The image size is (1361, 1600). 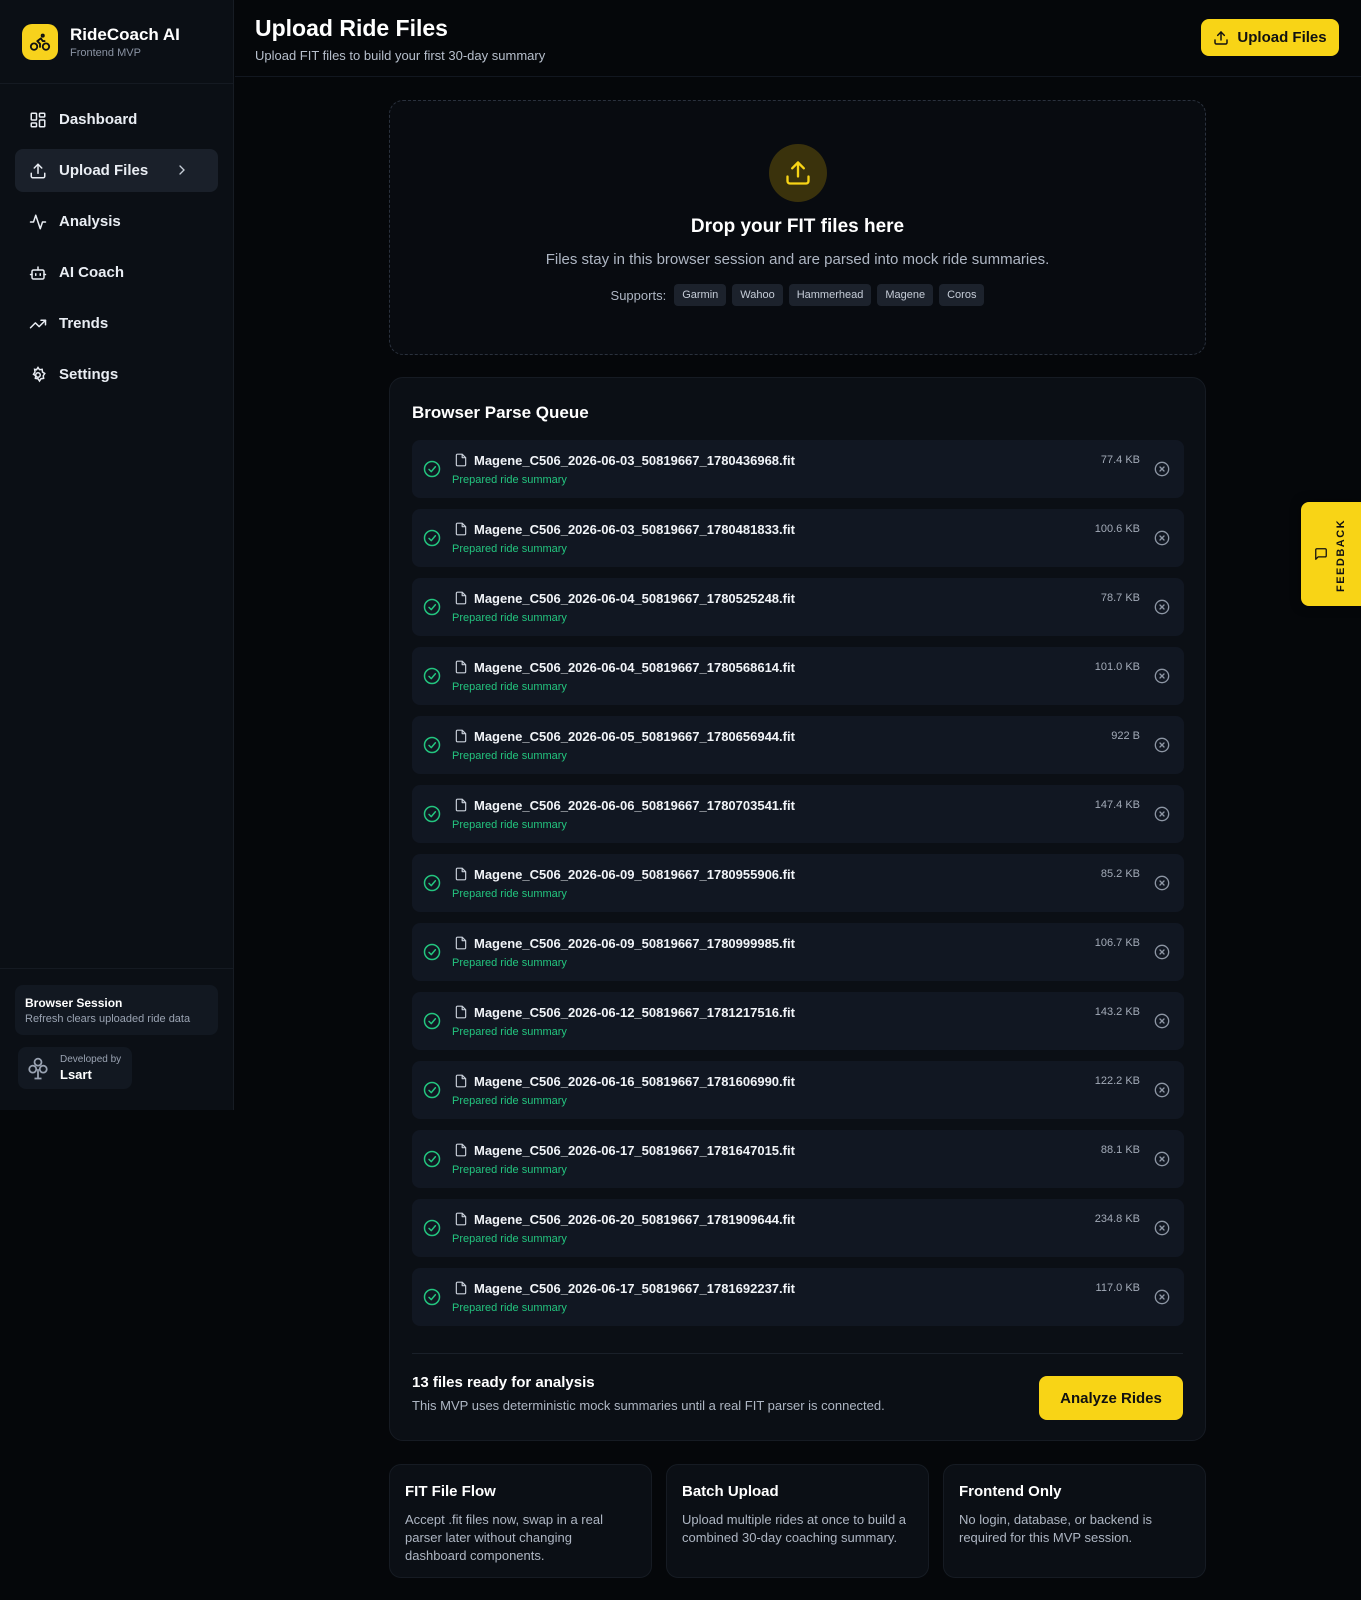 What do you see at coordinates (1270, 37) in the screenshot?
I see `upload-files-button: Upload Files` at bounding box center [1270, 37].